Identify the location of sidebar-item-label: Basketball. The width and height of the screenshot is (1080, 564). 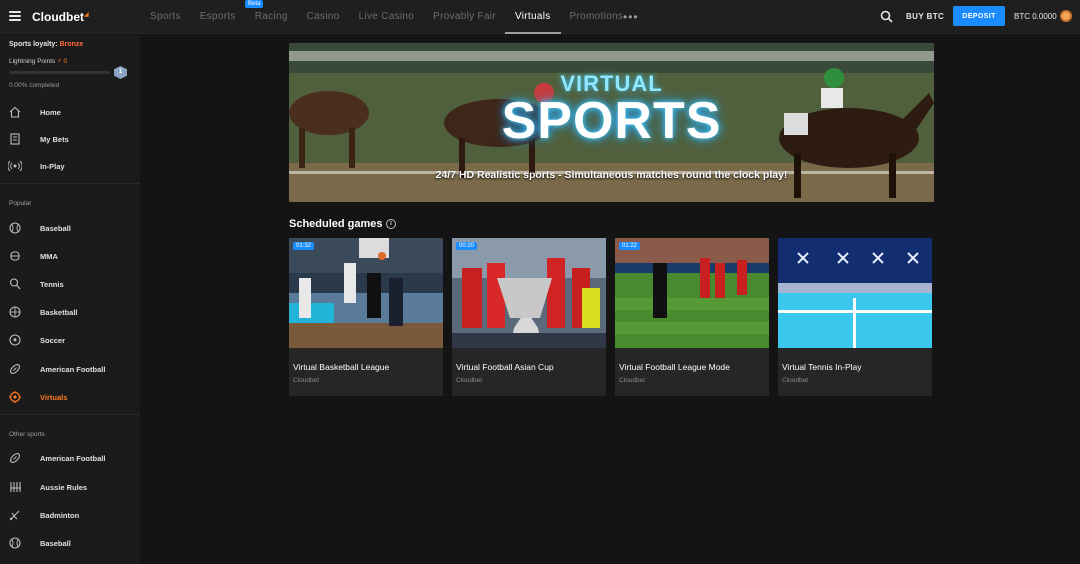
(59, 312).